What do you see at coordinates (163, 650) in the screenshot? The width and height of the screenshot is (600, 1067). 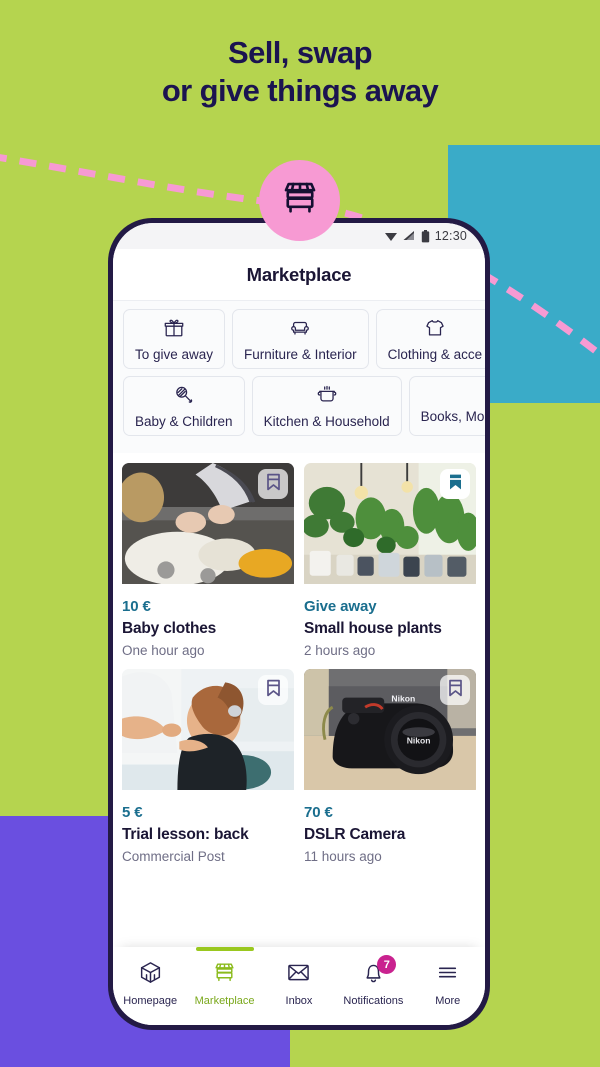 I see `listing-meta: One hour ago` at bounding box center [163, 650].